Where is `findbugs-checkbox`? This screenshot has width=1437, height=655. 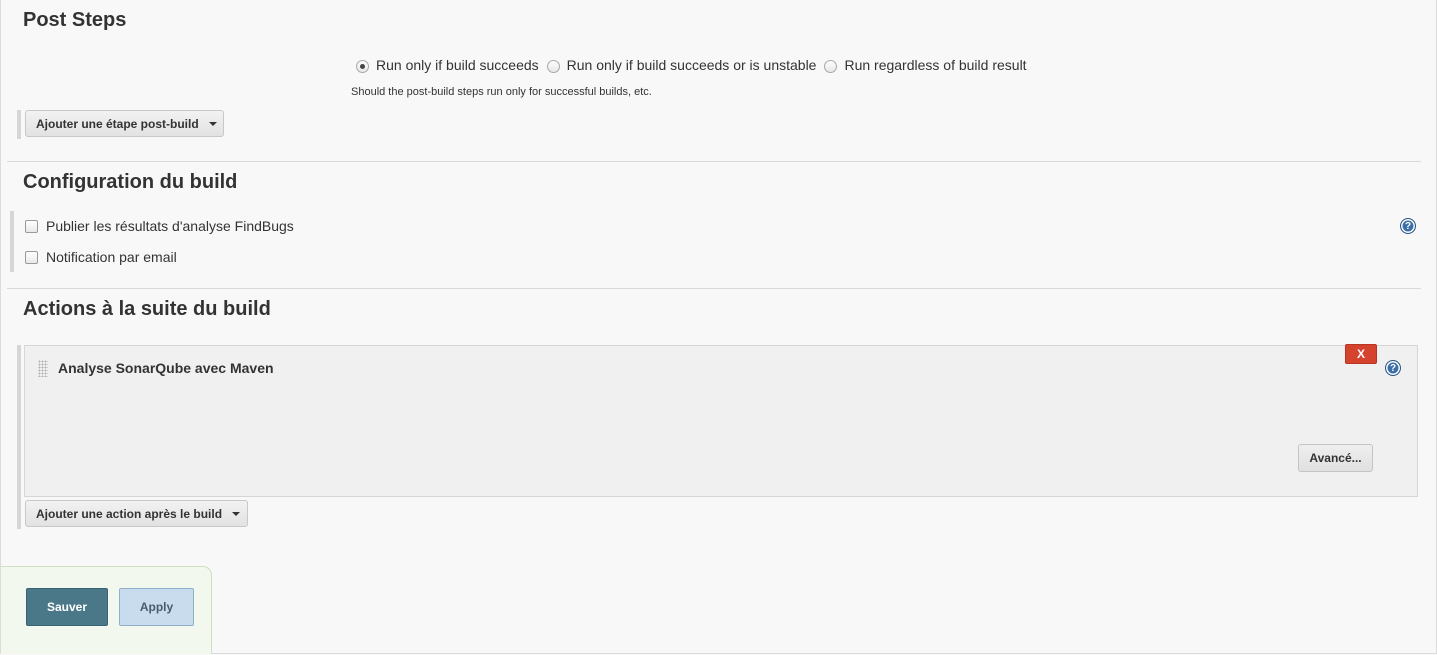 findbugs-checkbox is located at coordinates (31, 226).